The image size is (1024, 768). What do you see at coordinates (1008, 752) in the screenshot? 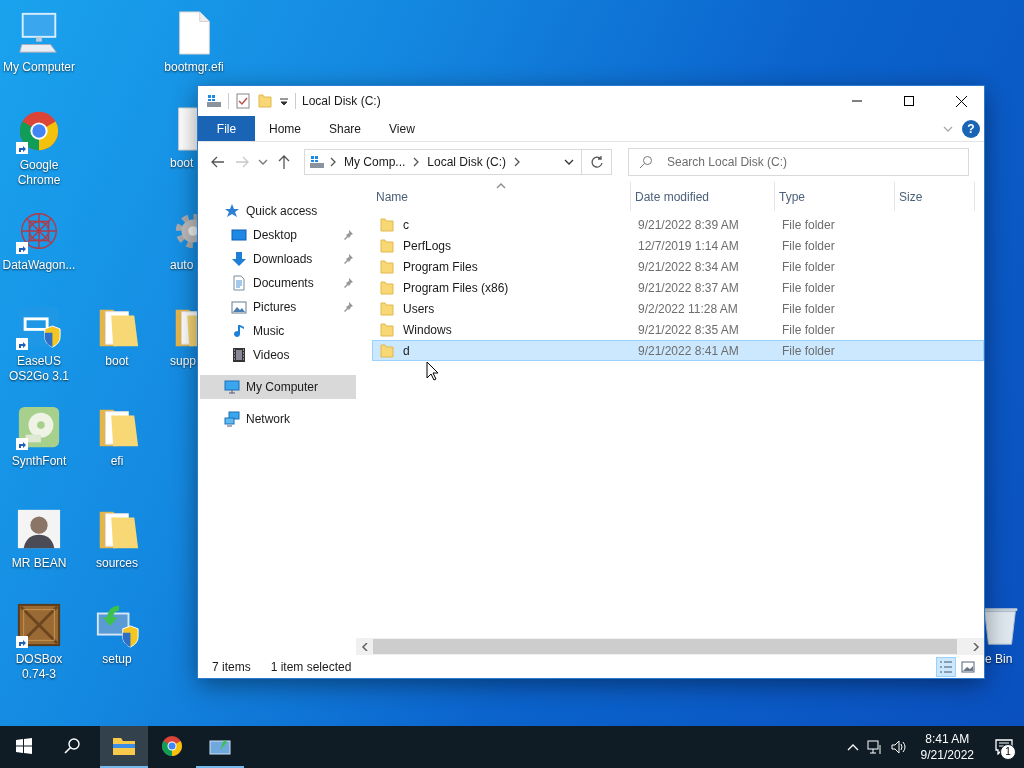
I see `notification-badge: 1` at bounding box center [1008, 752].